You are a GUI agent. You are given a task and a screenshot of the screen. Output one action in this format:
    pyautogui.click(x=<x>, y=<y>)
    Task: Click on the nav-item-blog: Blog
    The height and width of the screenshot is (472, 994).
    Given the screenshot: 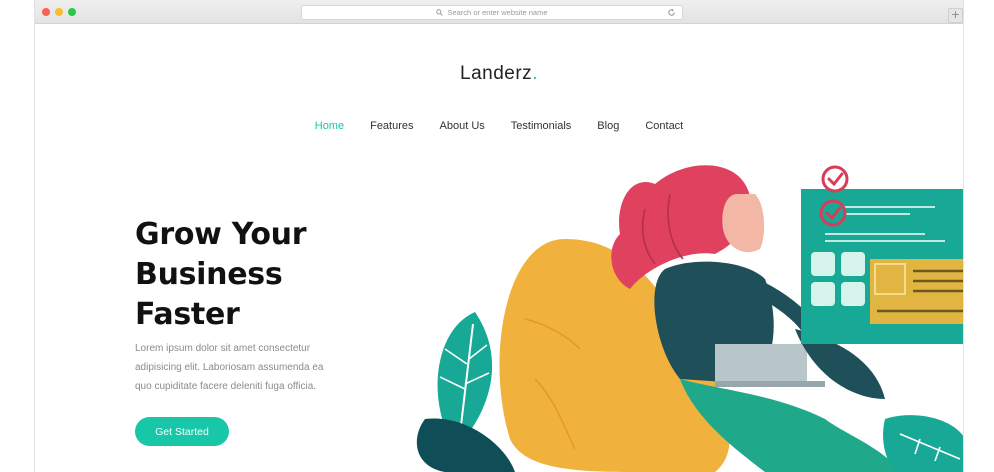 What is the action you would take?
    pyautogui.click(x=608, y=126)
    